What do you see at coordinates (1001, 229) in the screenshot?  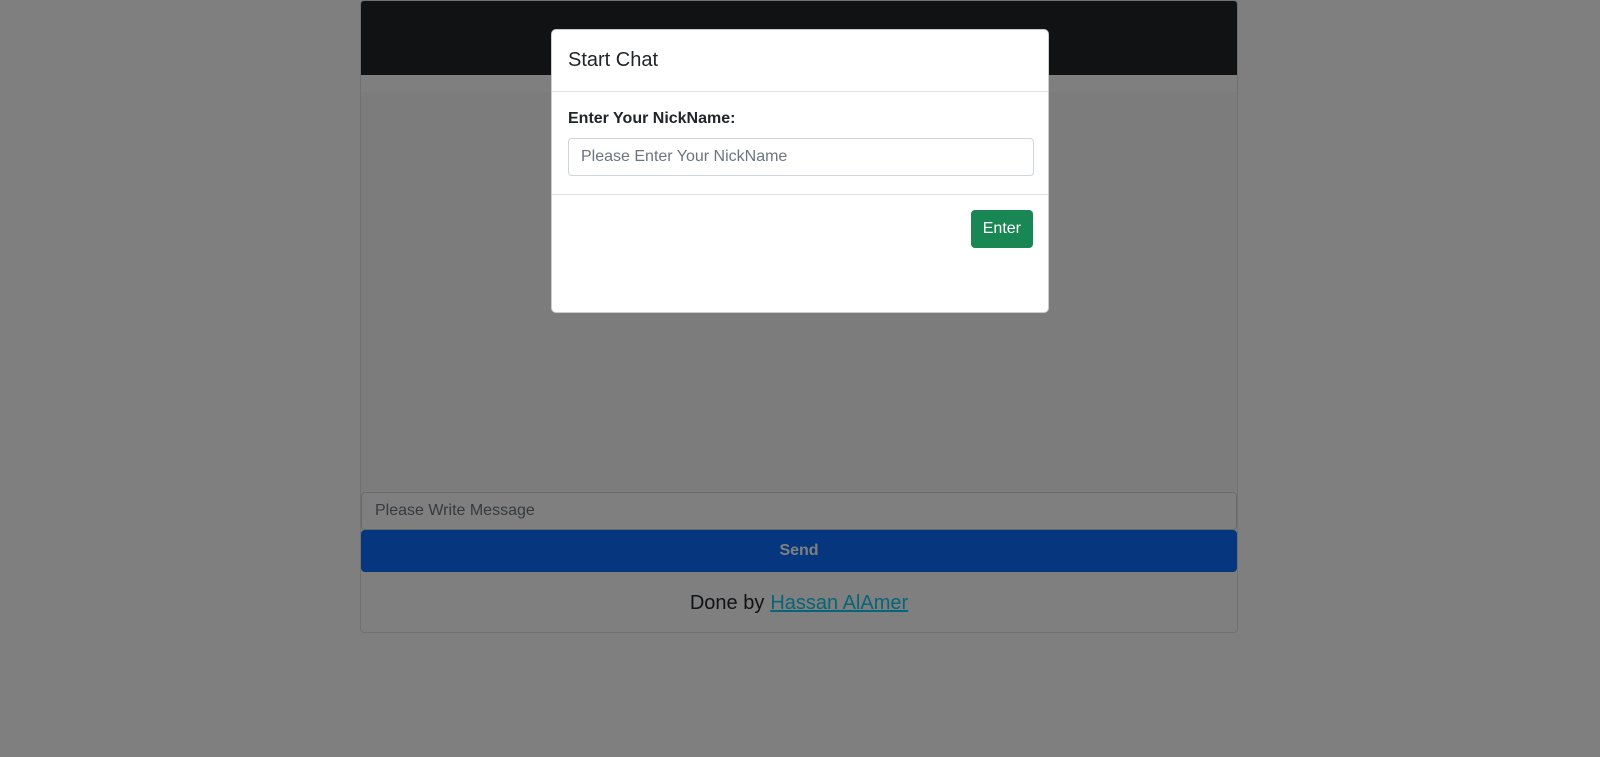 I see `enter-button: Enter` at bounding box center [1001, 229].